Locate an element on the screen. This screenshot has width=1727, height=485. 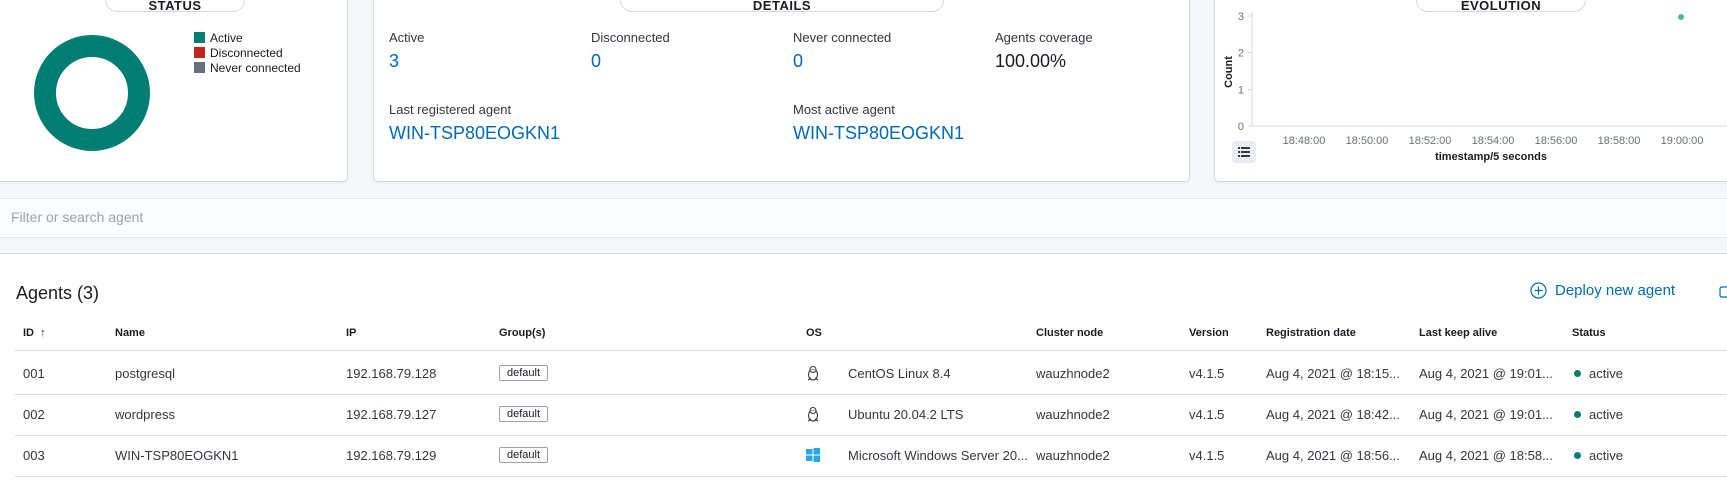
stat-disconnected-value: 0 is located at coordinates (630, 61).